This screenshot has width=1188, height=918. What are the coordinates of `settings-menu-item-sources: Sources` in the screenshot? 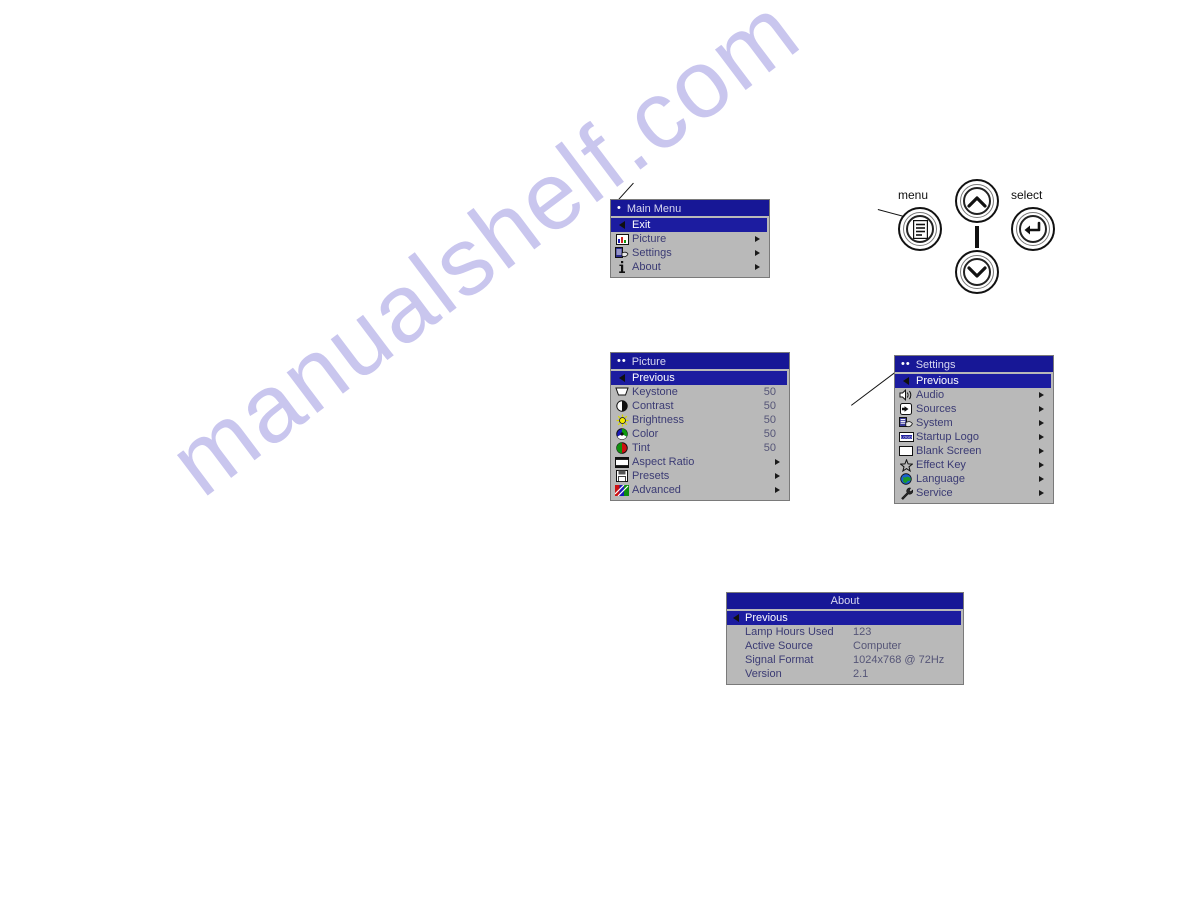 It's located at (974, 409).